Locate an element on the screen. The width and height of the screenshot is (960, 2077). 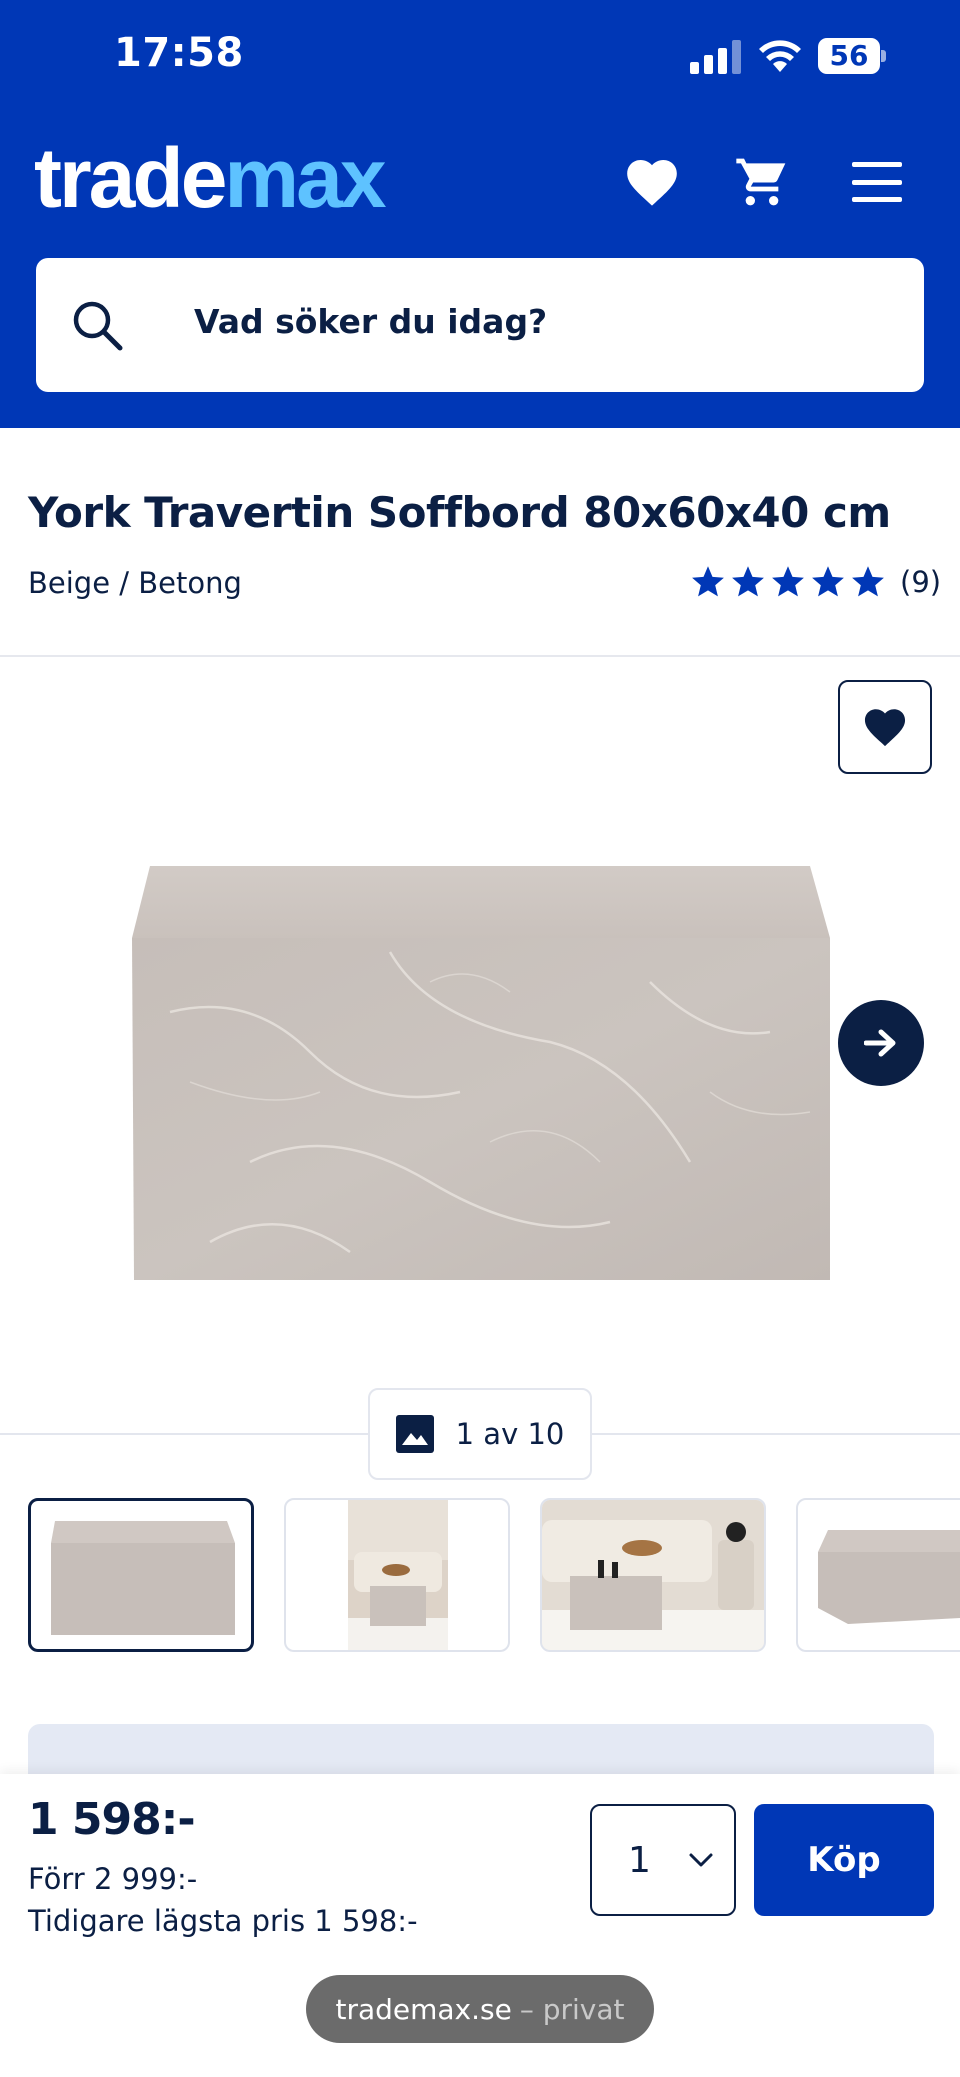
cart-icon is located at coordinates (761, 182).